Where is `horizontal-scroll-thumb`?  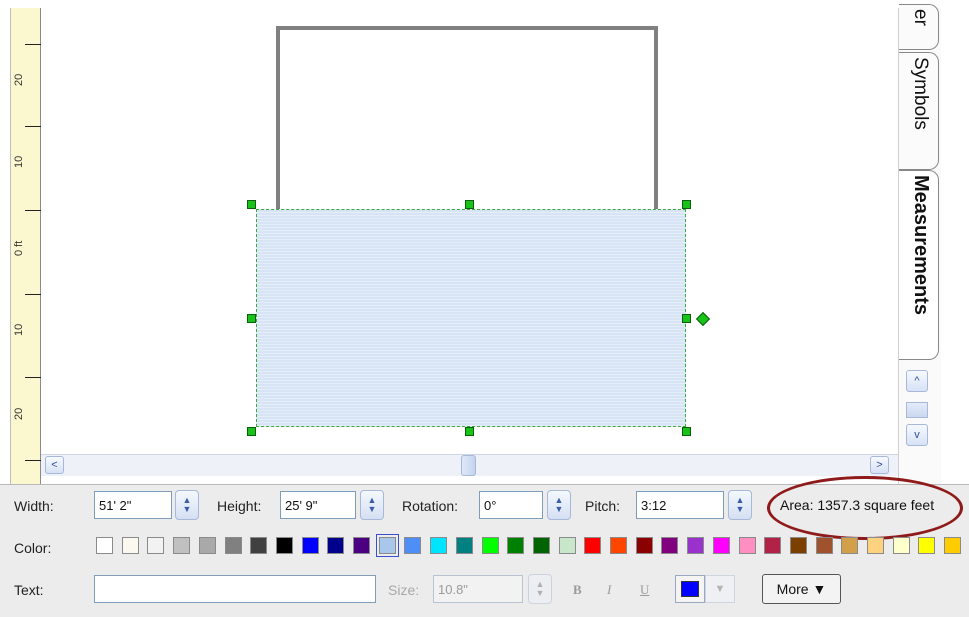
horizontal-scroll-thumb is located at coordinates (468, 465).